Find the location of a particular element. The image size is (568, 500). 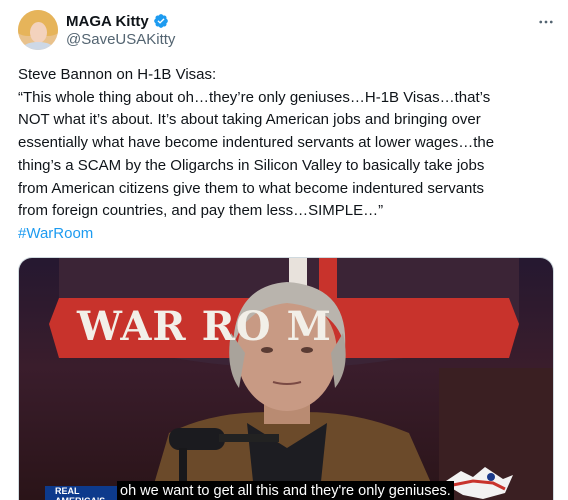

more-options-icon is located at coordinates (546, 22).